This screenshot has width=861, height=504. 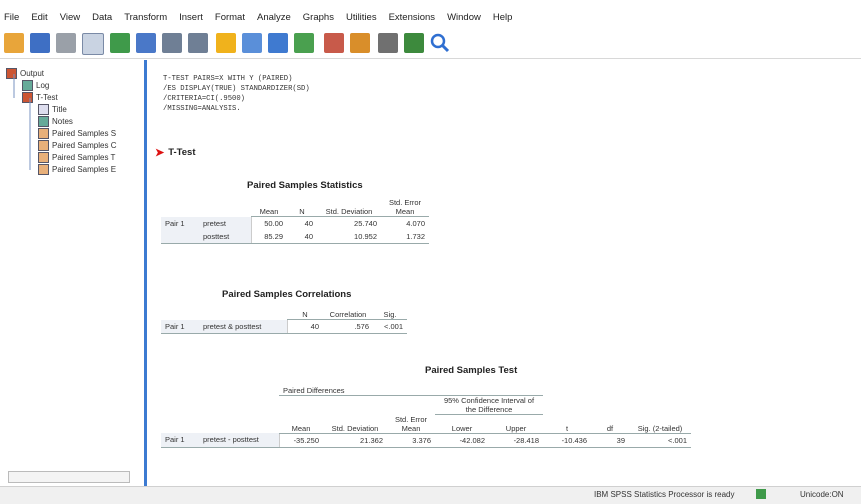 I want to click on menu-format: Format, so click(x=230, y=17).